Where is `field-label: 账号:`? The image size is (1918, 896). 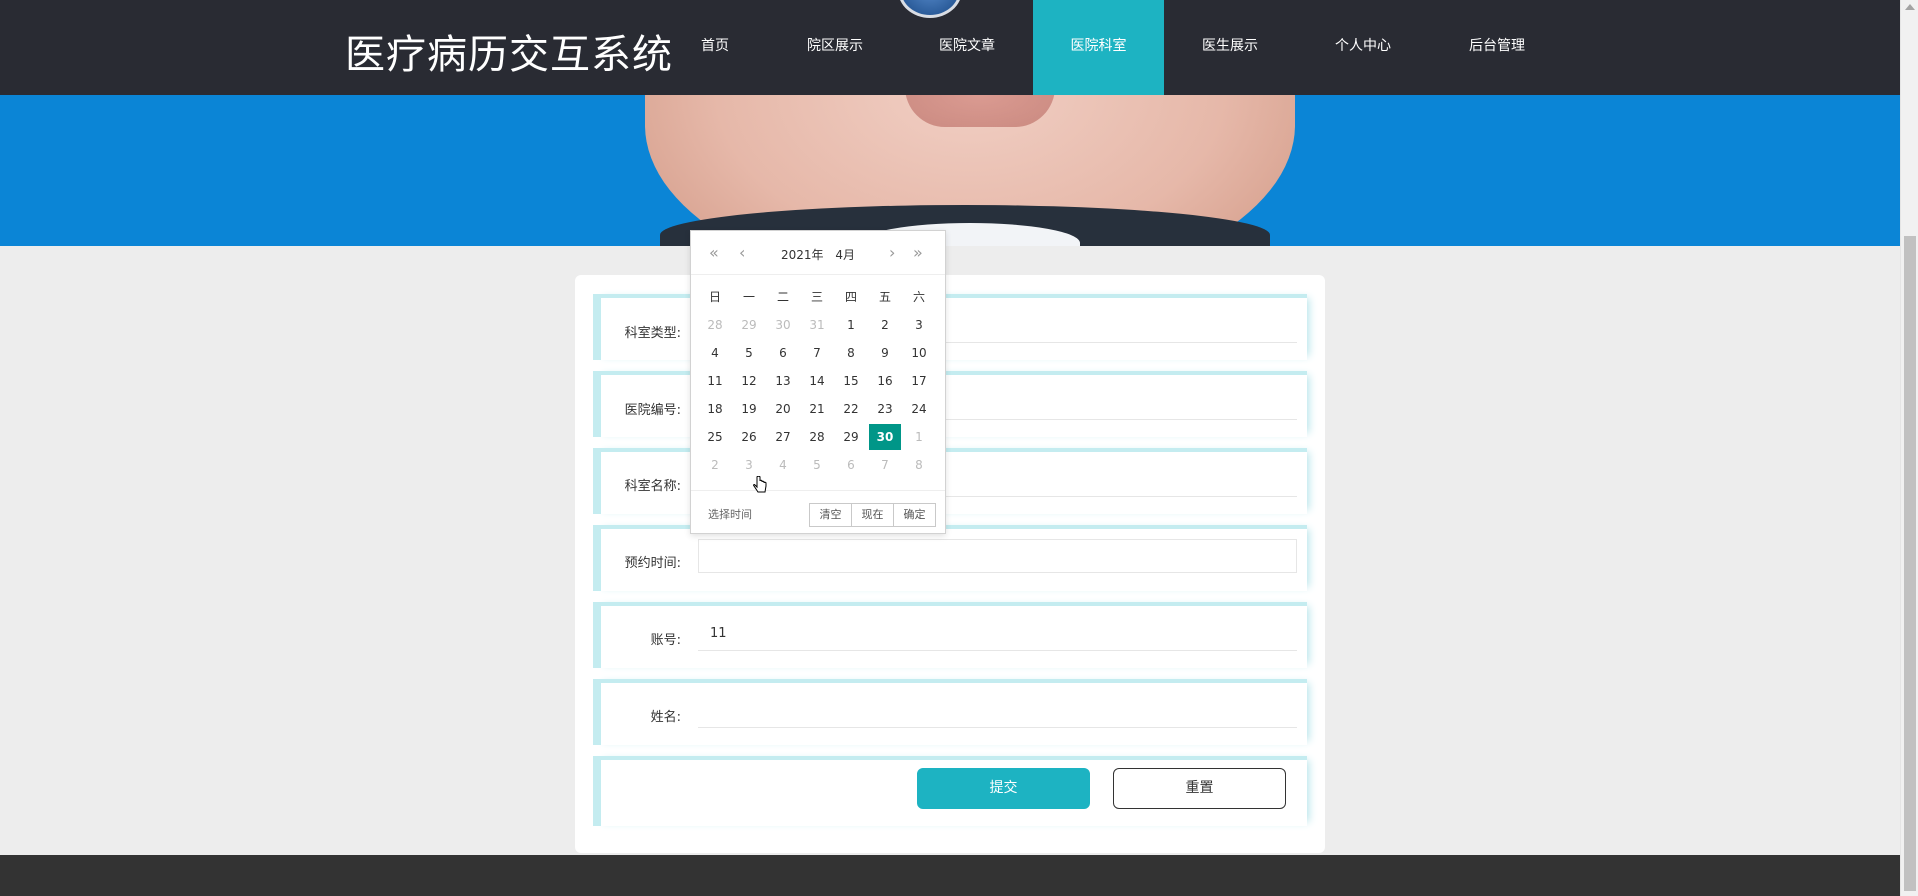 field-label: 账号: is located at coordinates (665, 640).